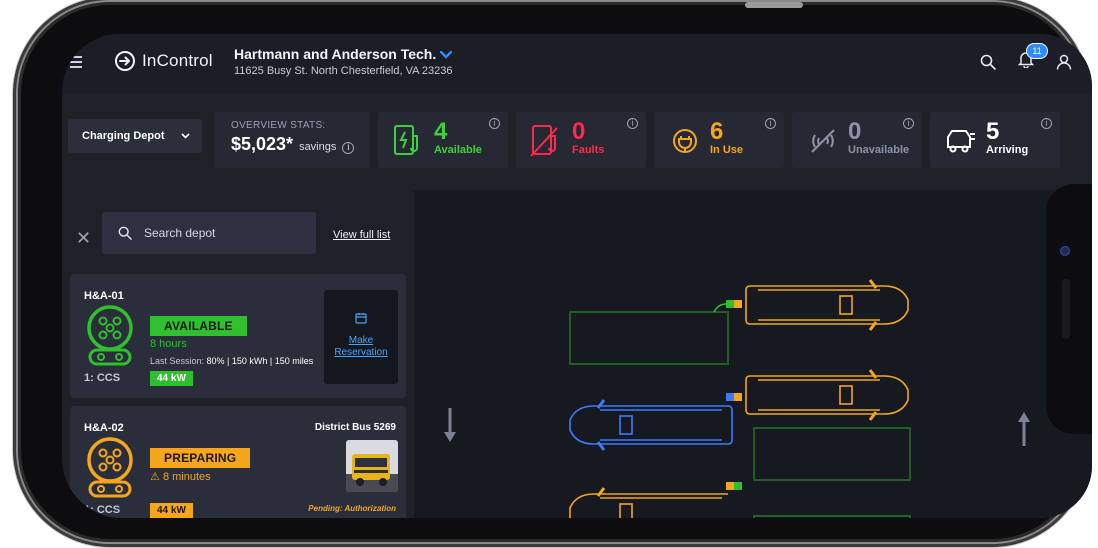  Describe the element at coordinates (774, 5) in the screenshot. I see `phone-button` at that location.